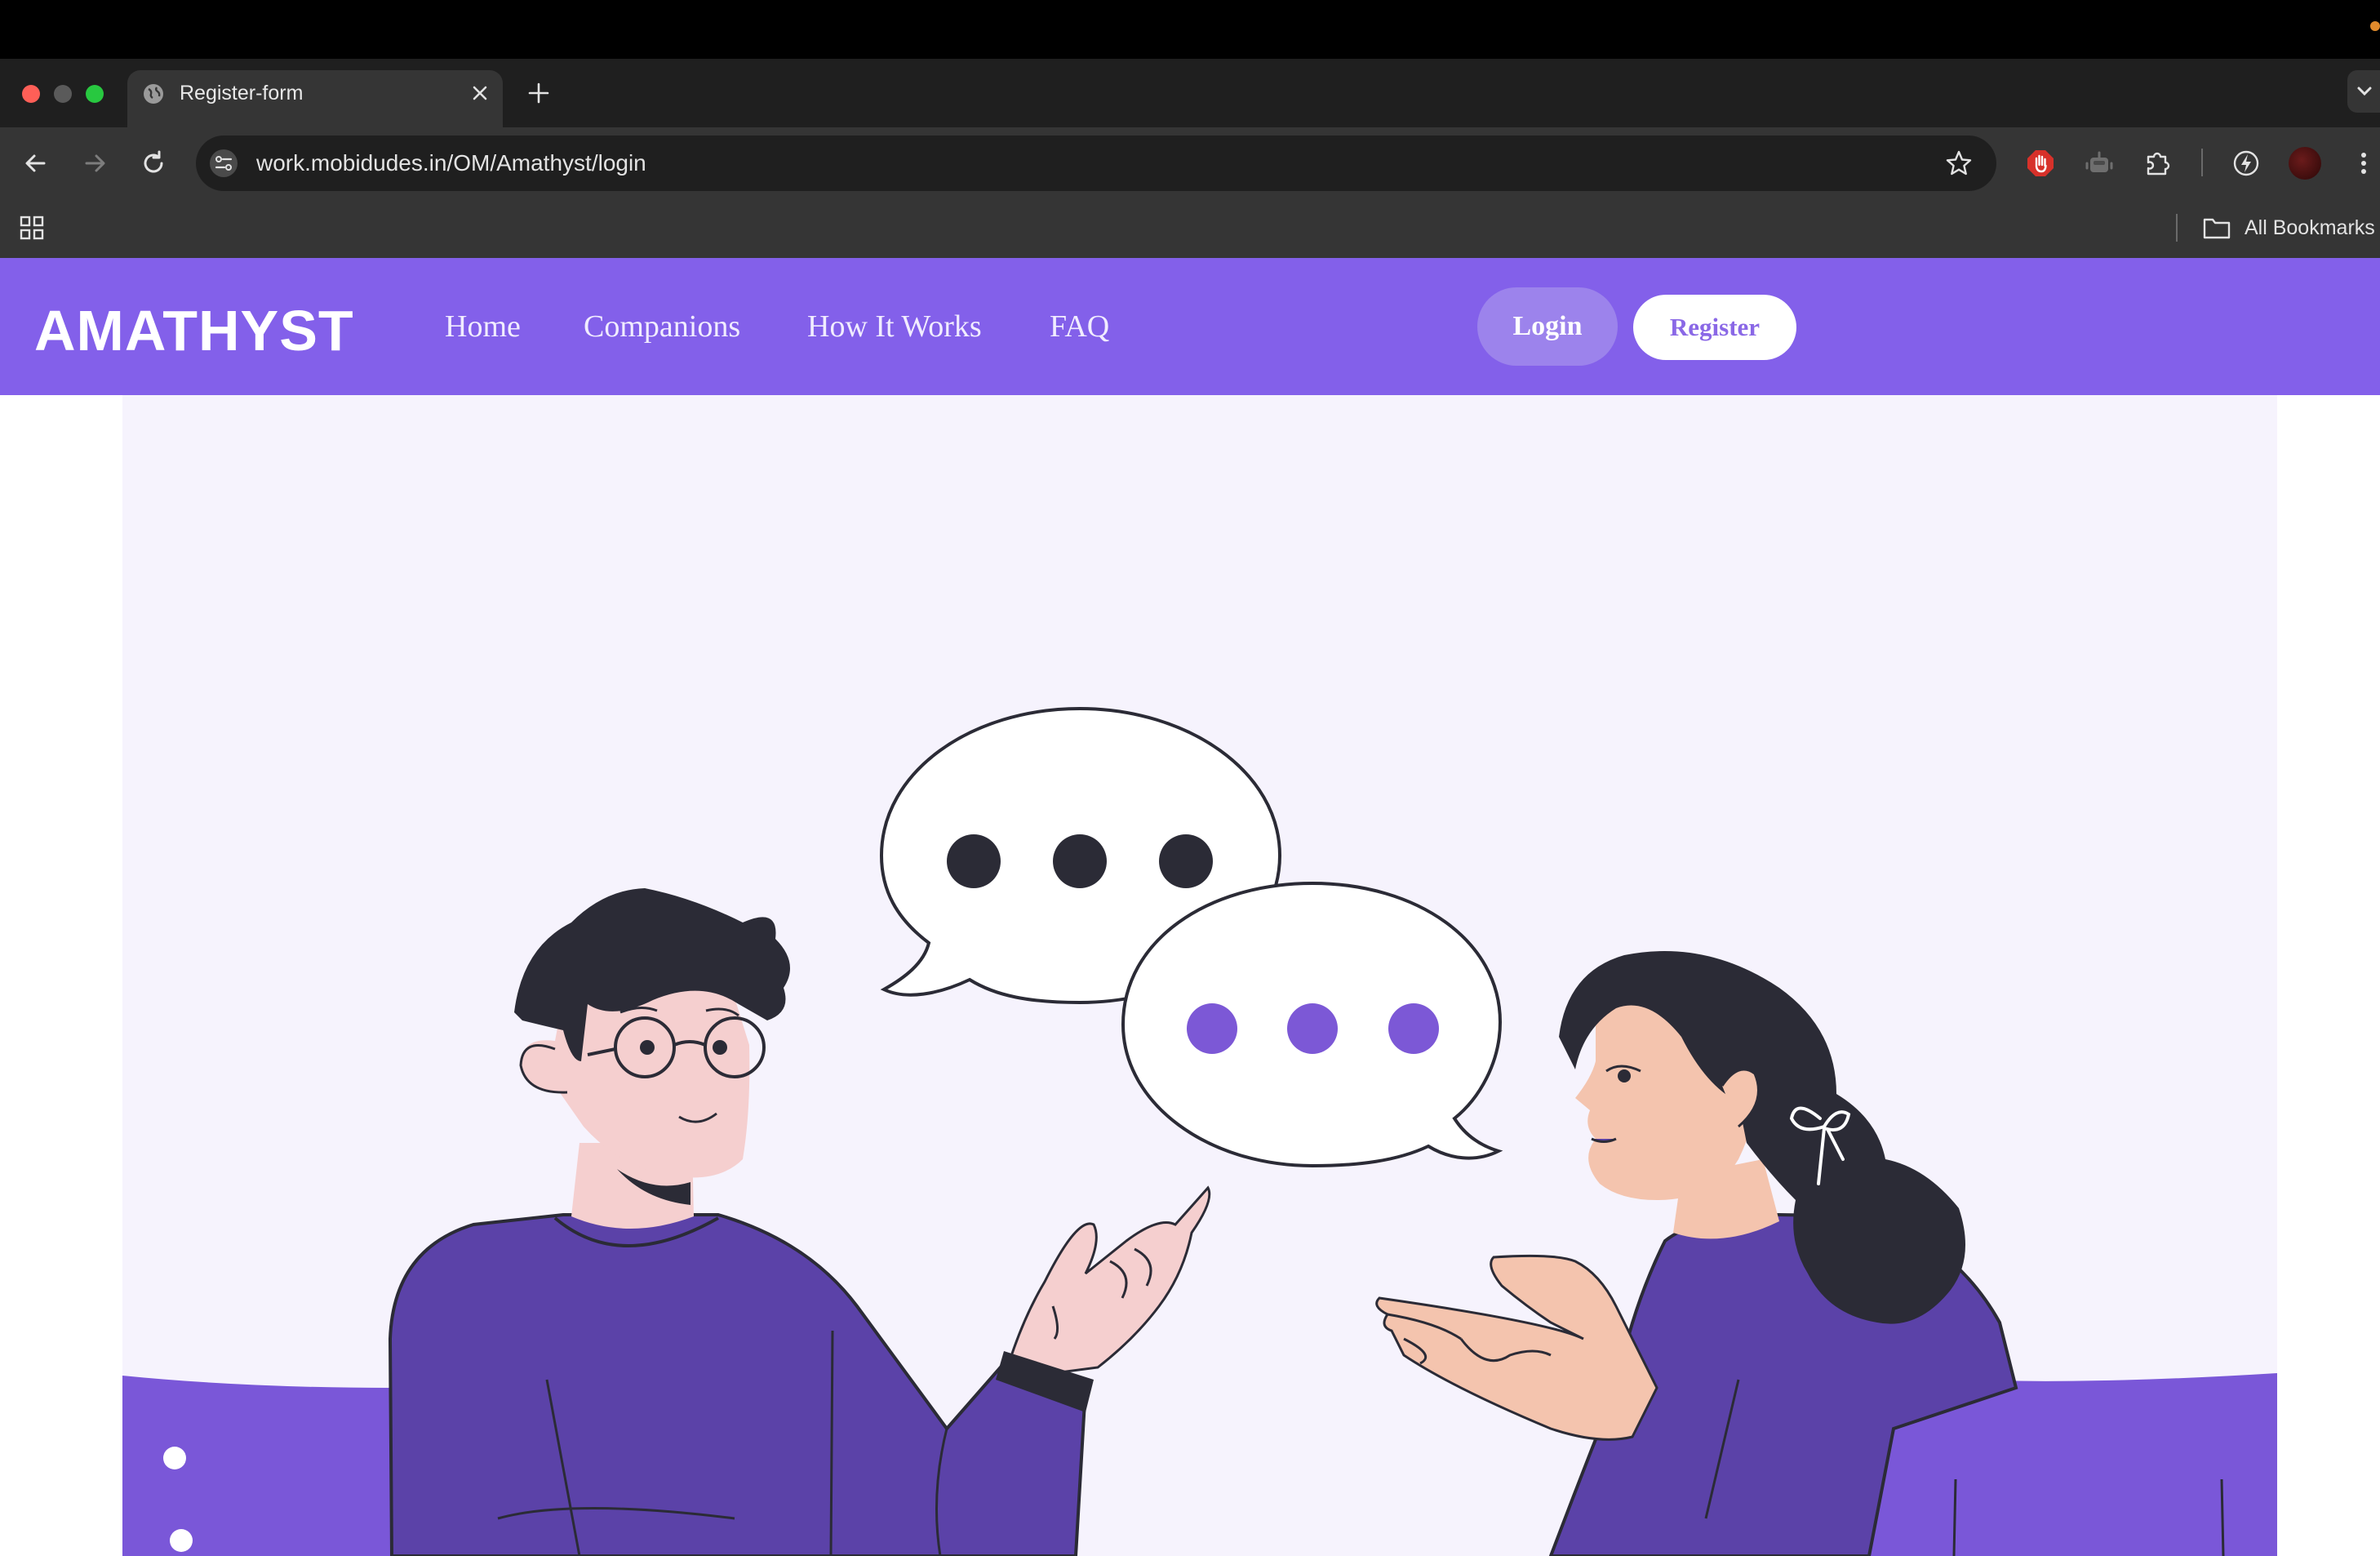  What do you see at coordinates (451, 163) in the screenshot?
I see `url-text: work.mobidudes.in/OM/Amathyst/login` at bounding box center [451, 163].